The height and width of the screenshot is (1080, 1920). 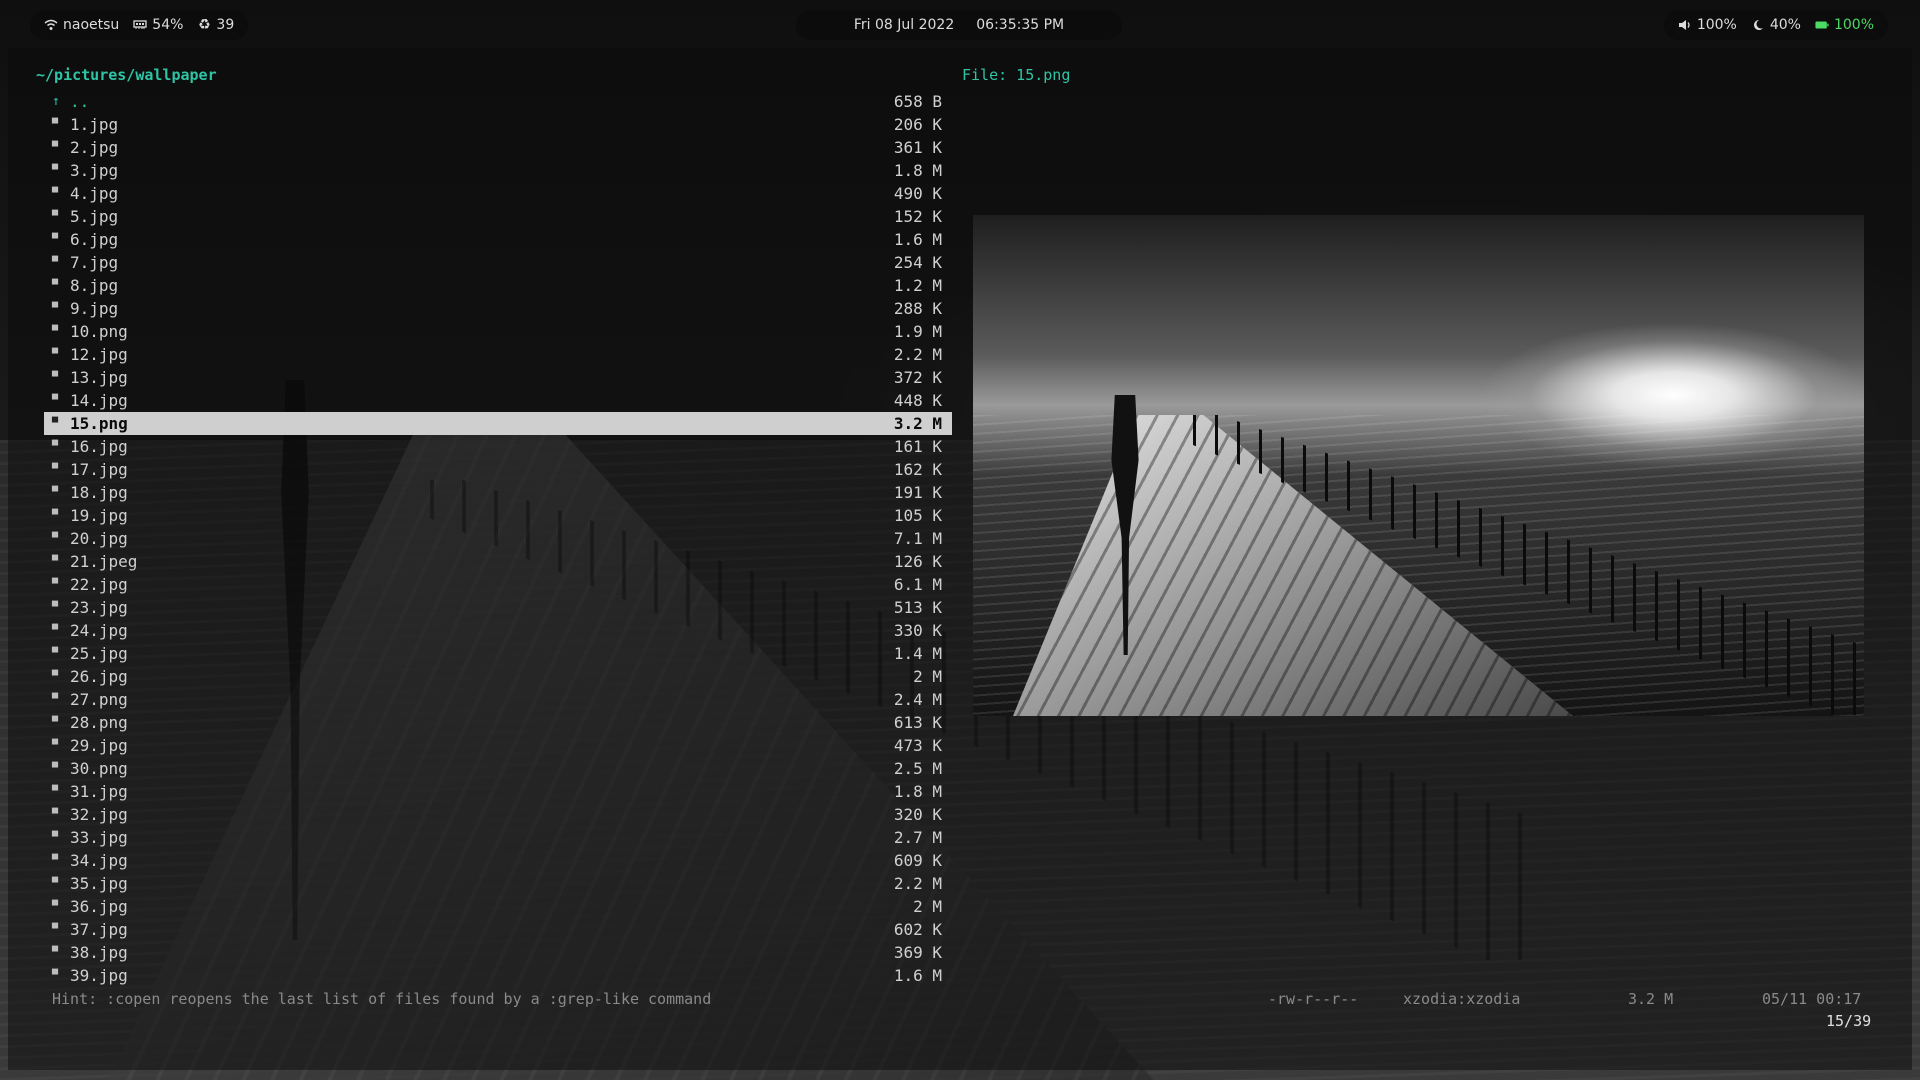 I want to click on parent-directory-row: ↑.. 658 B, so click(x=498, y=101).